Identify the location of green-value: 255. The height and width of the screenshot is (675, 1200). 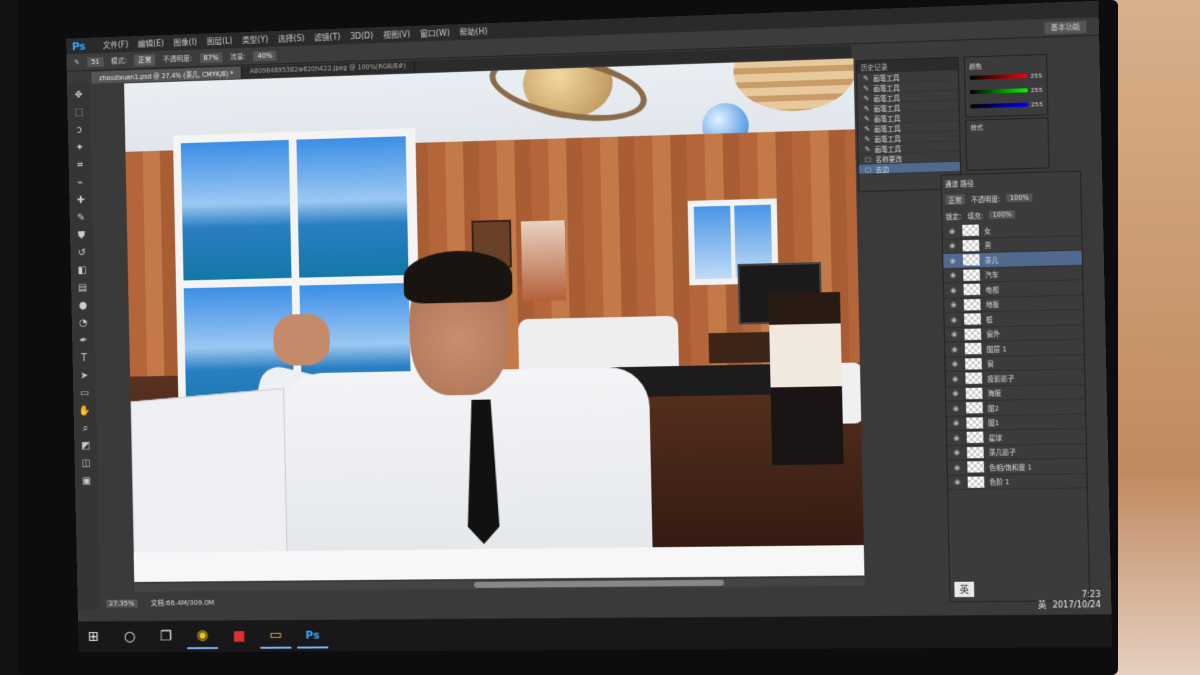
(1037, 90).